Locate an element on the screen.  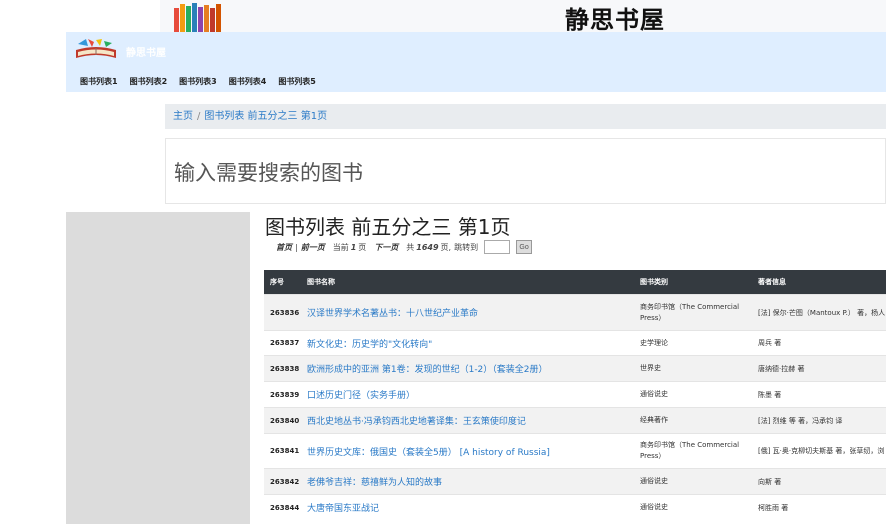
book-category: 史学理论 is located at coordinates (693, 343).